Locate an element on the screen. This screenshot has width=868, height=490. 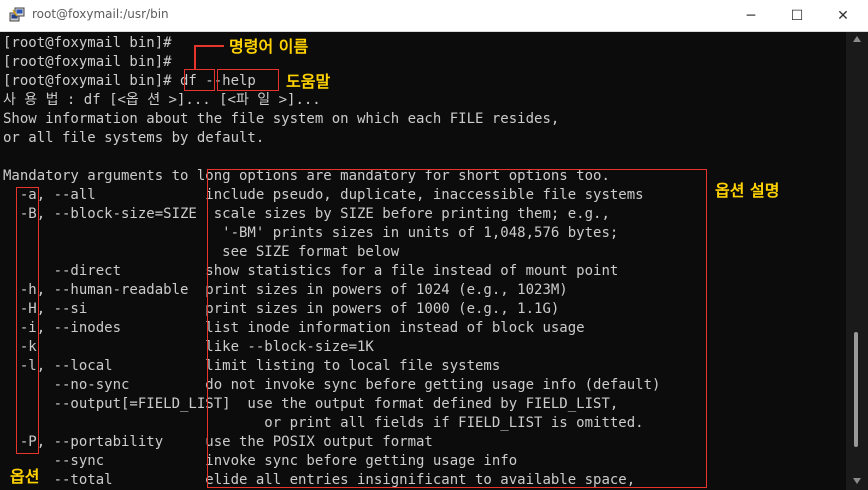
scroll-up-arrow-icon is located at coordinates (857, 39).